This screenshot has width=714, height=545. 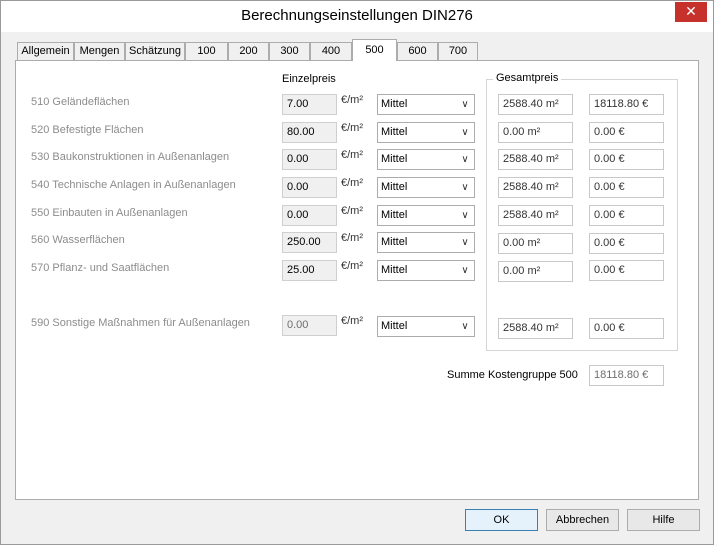 What do you see at coordinates (352, 128) in the screenshot?
I see `unit-label-520: €/m²` at bounding box center [352, 128].